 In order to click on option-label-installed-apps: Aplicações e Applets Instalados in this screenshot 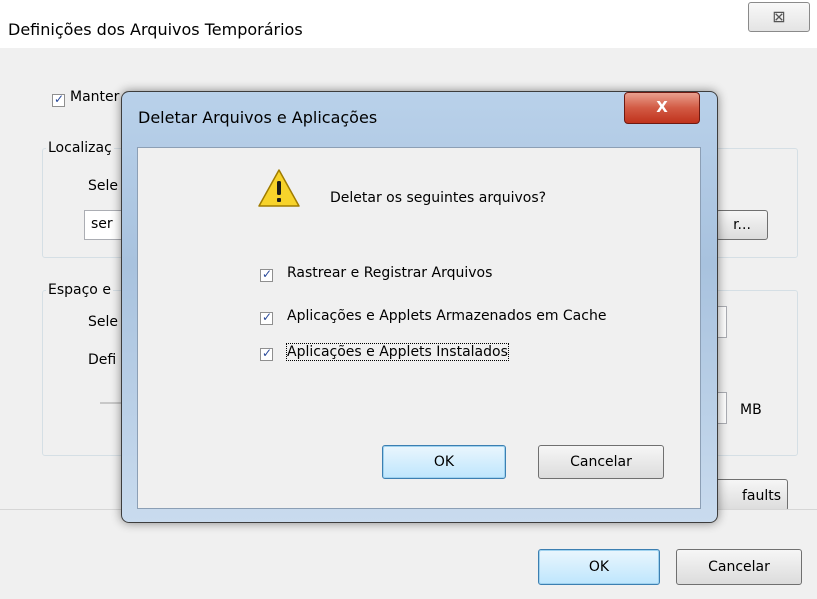, I will do `click(397, 352)`.